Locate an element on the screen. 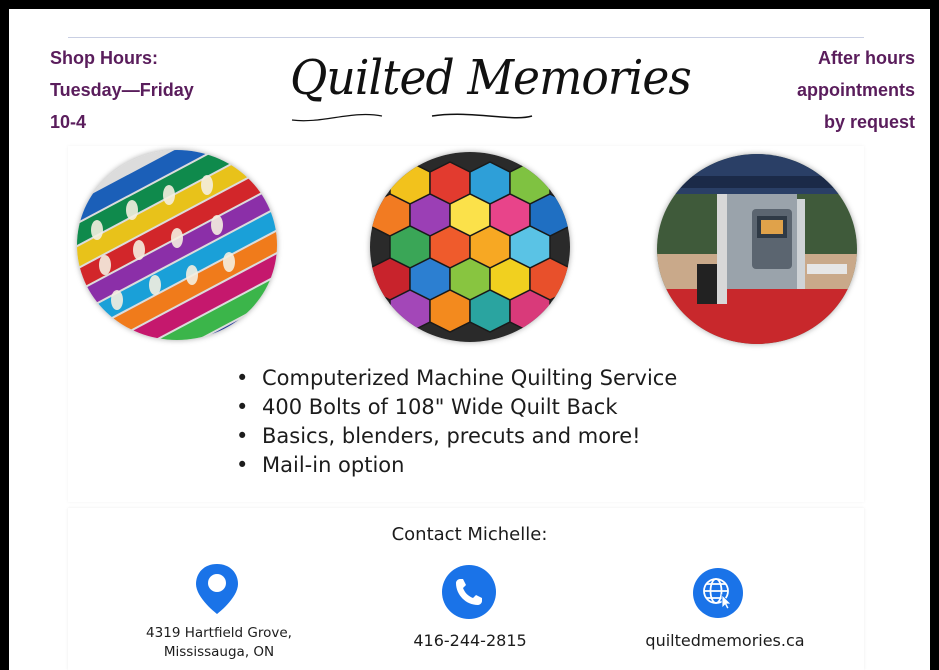 The width and height of the screenshot is (939, 670). logo-wordmark: Quilted Memories is located at coordinates (491, 78).